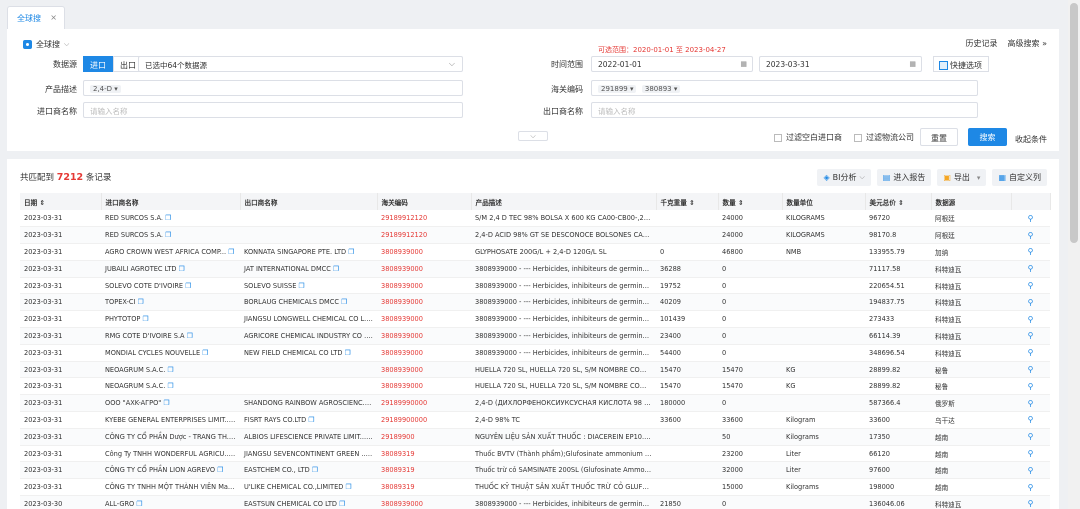 This screenshot has height=509, width=1080. I want to click on hs-input: 291899 ▾ 380893 ▾, so click(784, 88).